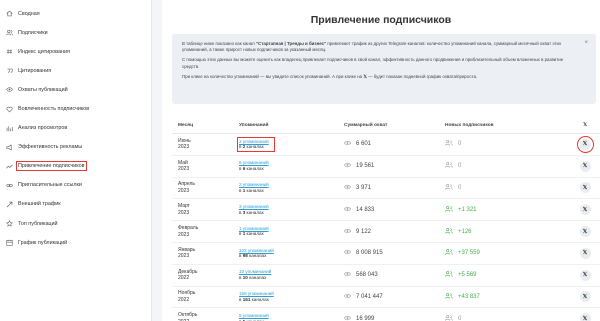 The width and height of the screenshot is (600, 321). Describe the element at coordinates (188, 315) in the screenshot. I see `month-name: Октябрь` at that location.